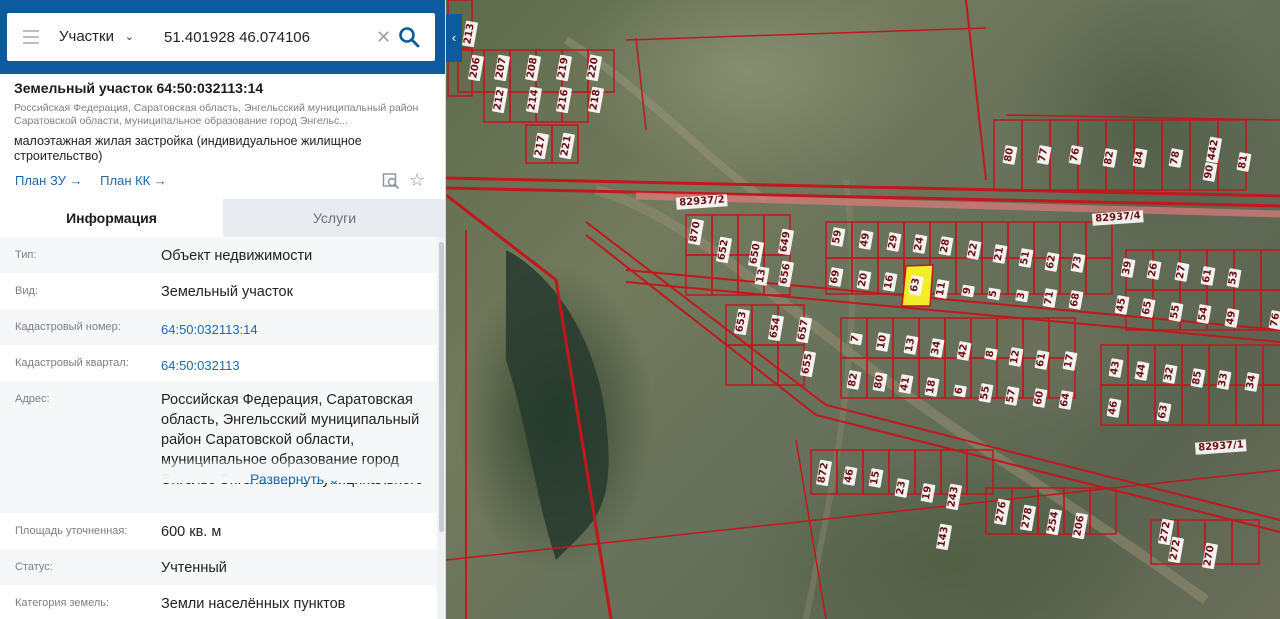 Image resolution: width=1280 pixels, height=619 pixels. I want to click on scrollbar-thumb, so click(441, 387).